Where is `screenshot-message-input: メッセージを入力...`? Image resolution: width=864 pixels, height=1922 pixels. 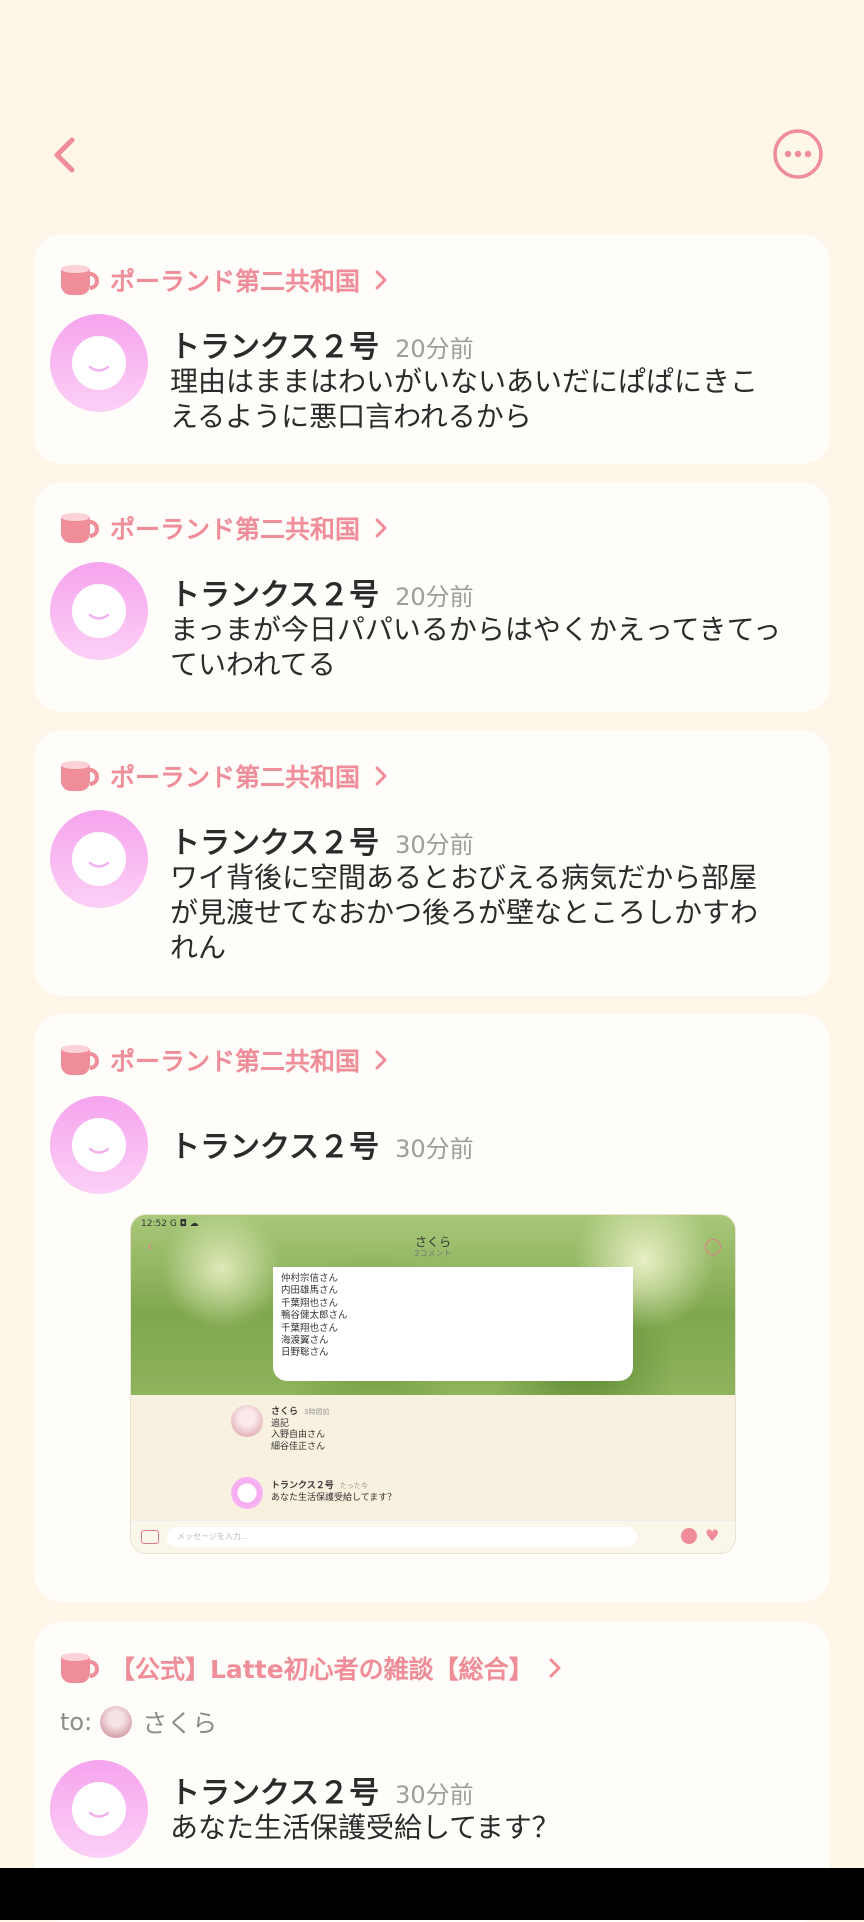
screenshot-message-input: メッセージを入力... is located at coordinates (402, 1537).